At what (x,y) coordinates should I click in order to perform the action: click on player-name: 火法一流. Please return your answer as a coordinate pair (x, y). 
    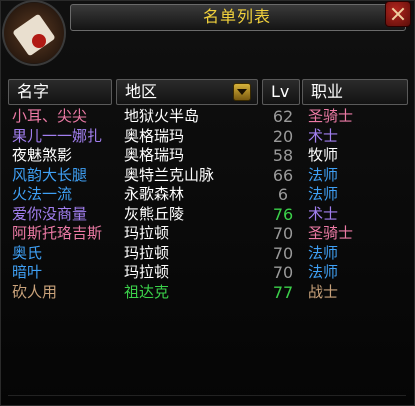
    Looking at the image, I should click on (42, 194).